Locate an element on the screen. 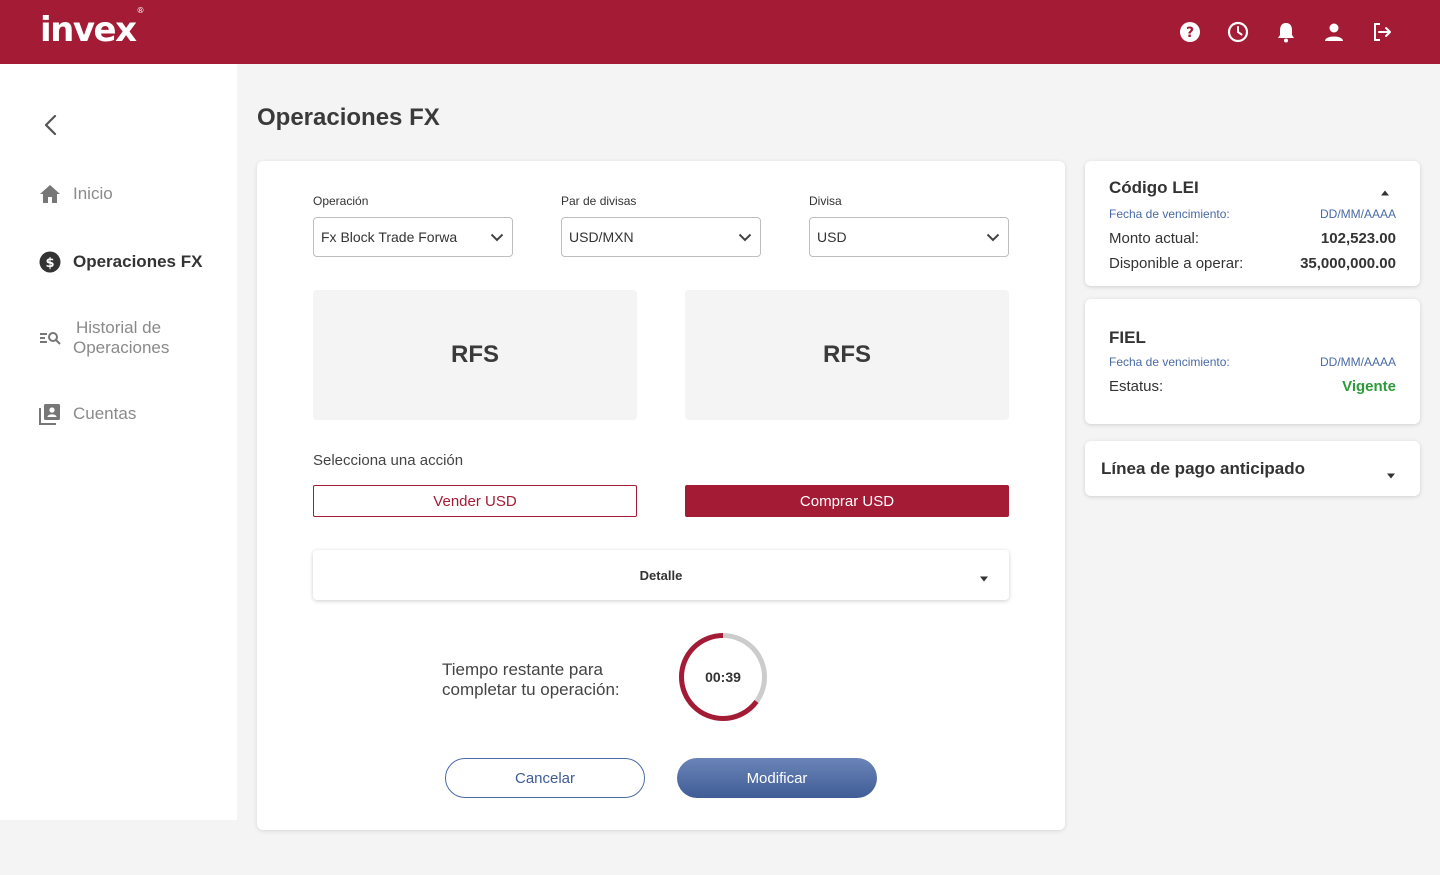  modify-button: Modificar is located at coordinates (777, 778).